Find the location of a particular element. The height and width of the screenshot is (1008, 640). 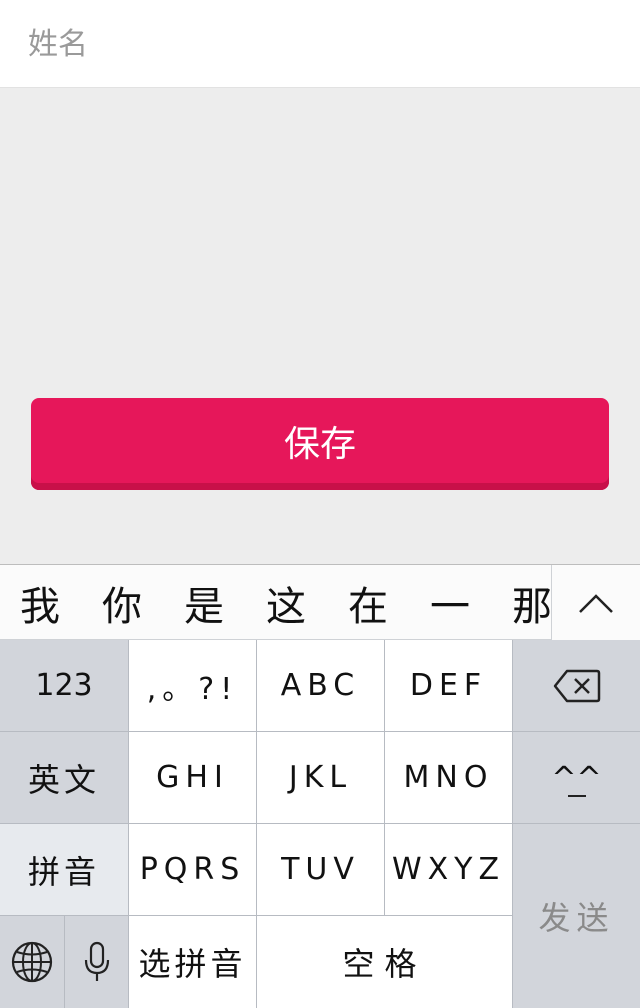

emoticon-key: ^^ is located at coordinates (576, 777).